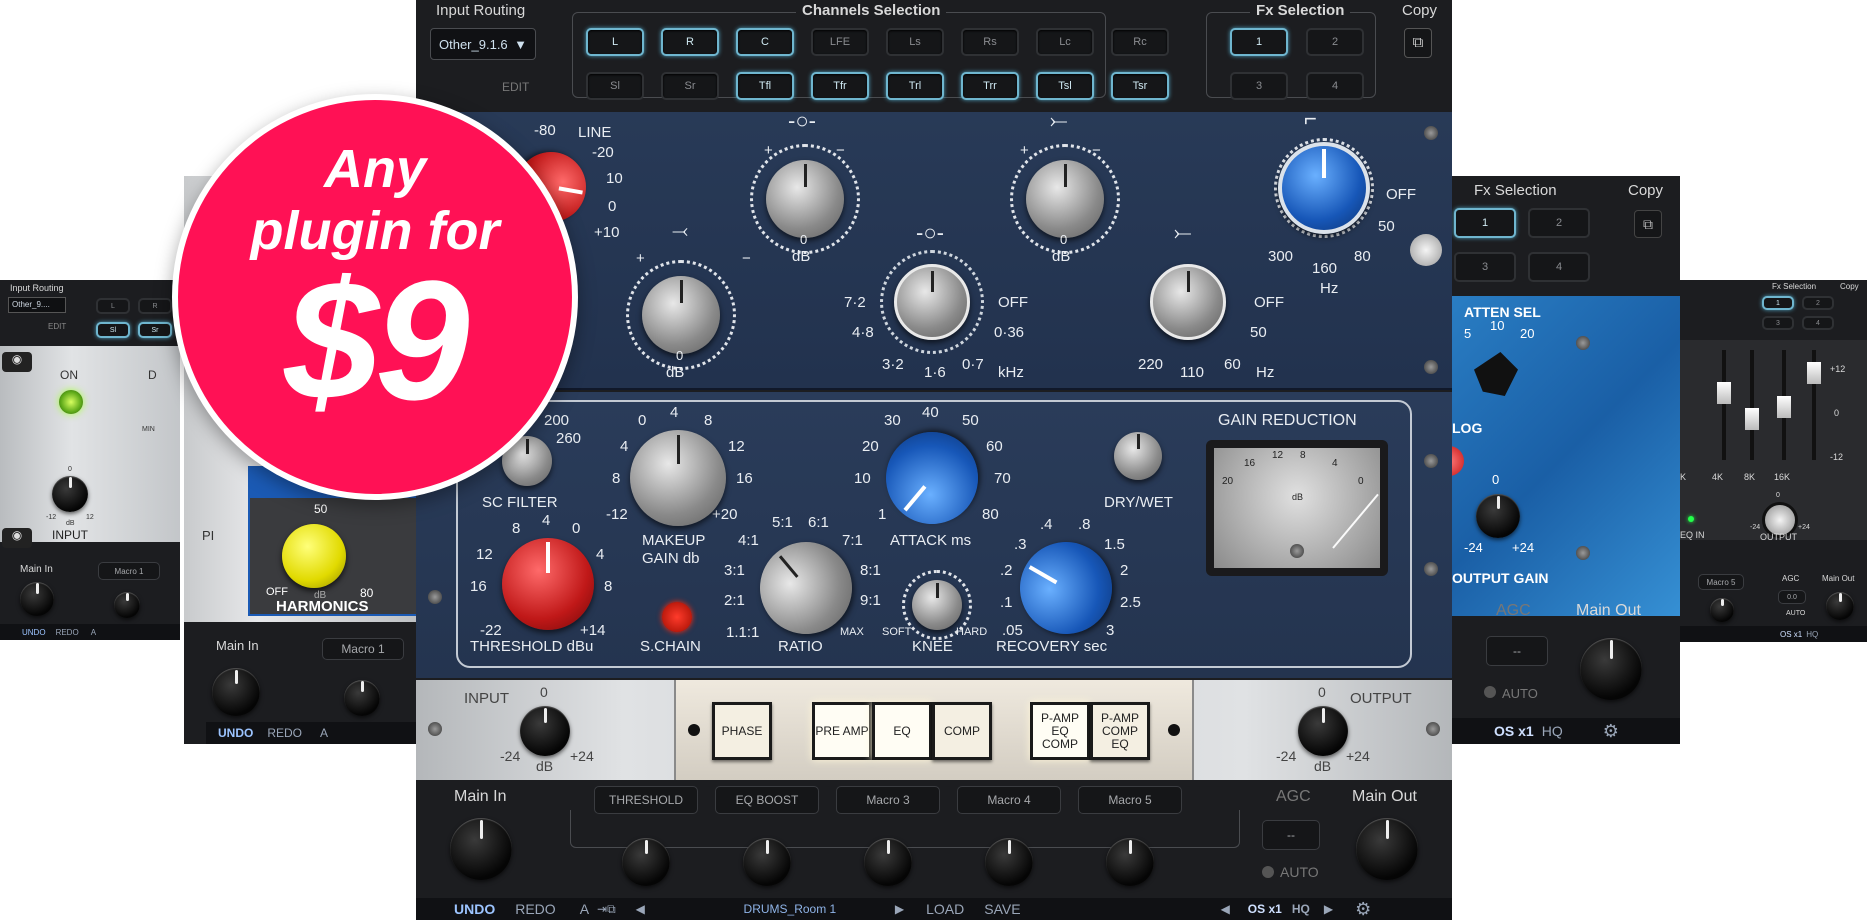 The height and width of the screenshot is (920, 1867). Describe the element at coordinates (765, 86) in the screenshot. I see `channel-tfl-button: Tfl` at that location.